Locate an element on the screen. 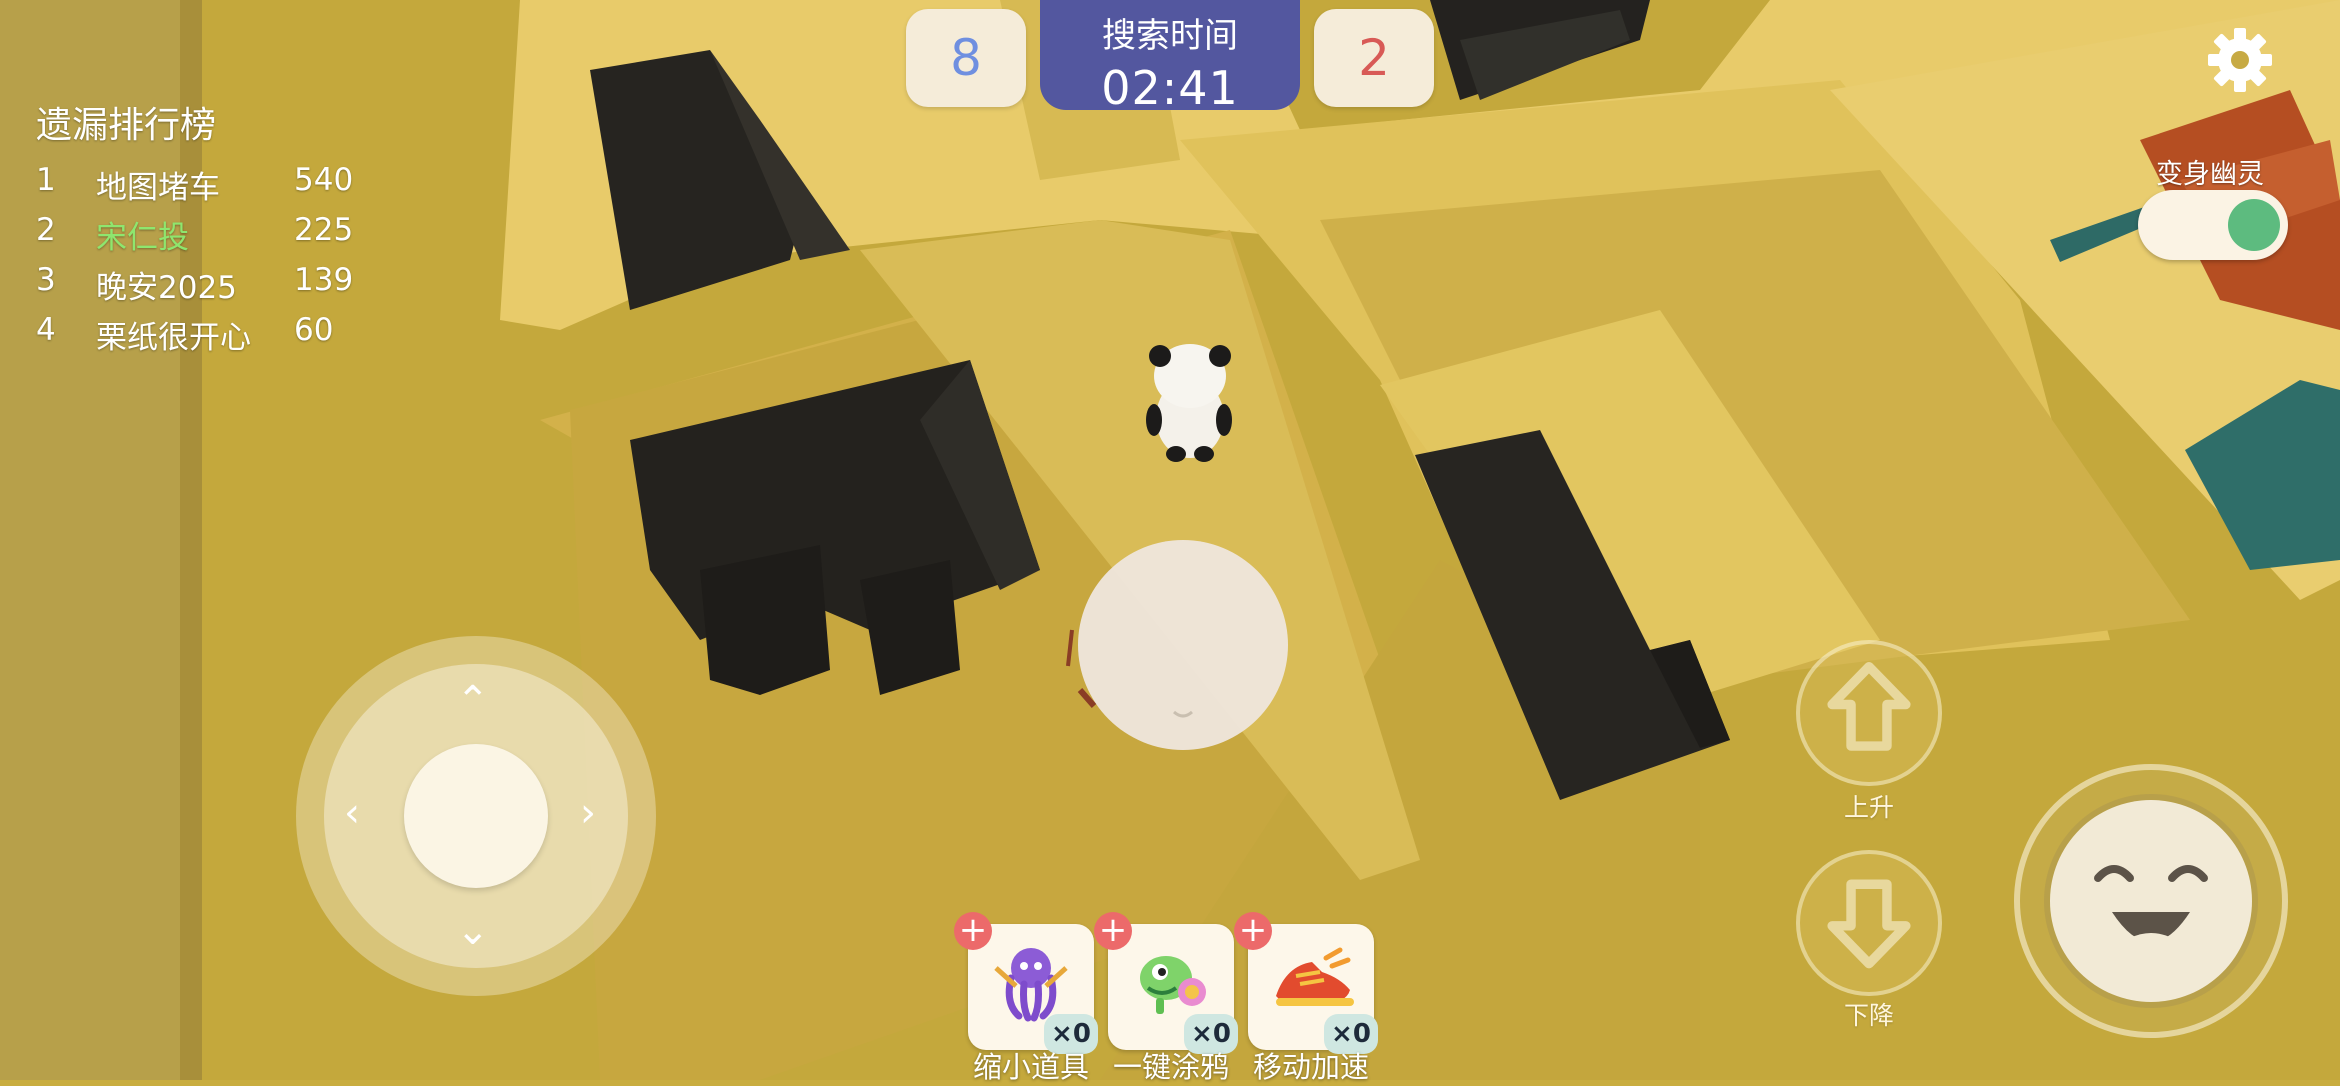 This screenshot has height=1086, width=2340. movement-joystick: ⌃ ⌄ ‹ › is located at coordinates (476, 816).